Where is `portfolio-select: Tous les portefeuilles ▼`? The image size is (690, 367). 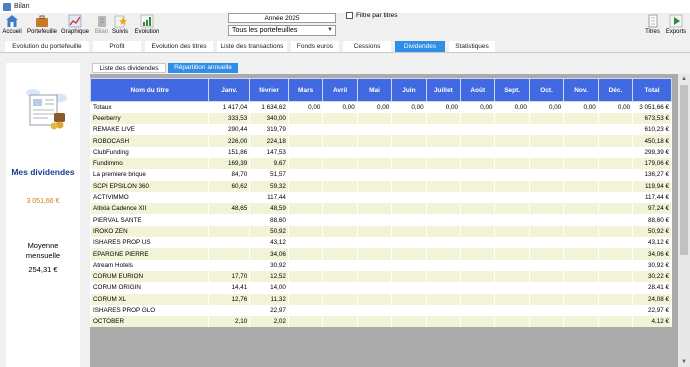 portfolio-select: Tous les portefeuilles ▼ is located at coordinates (282, 30).